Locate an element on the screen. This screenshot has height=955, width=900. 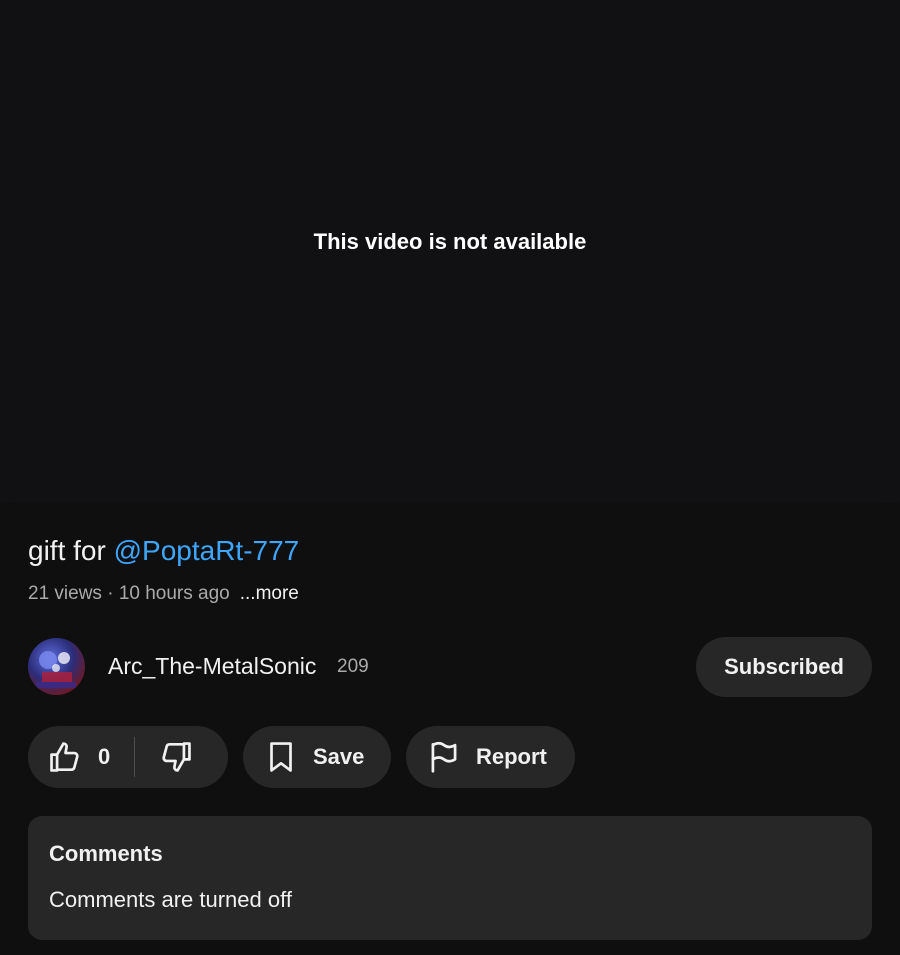
dislike-button is located at coordinates (165, 757).